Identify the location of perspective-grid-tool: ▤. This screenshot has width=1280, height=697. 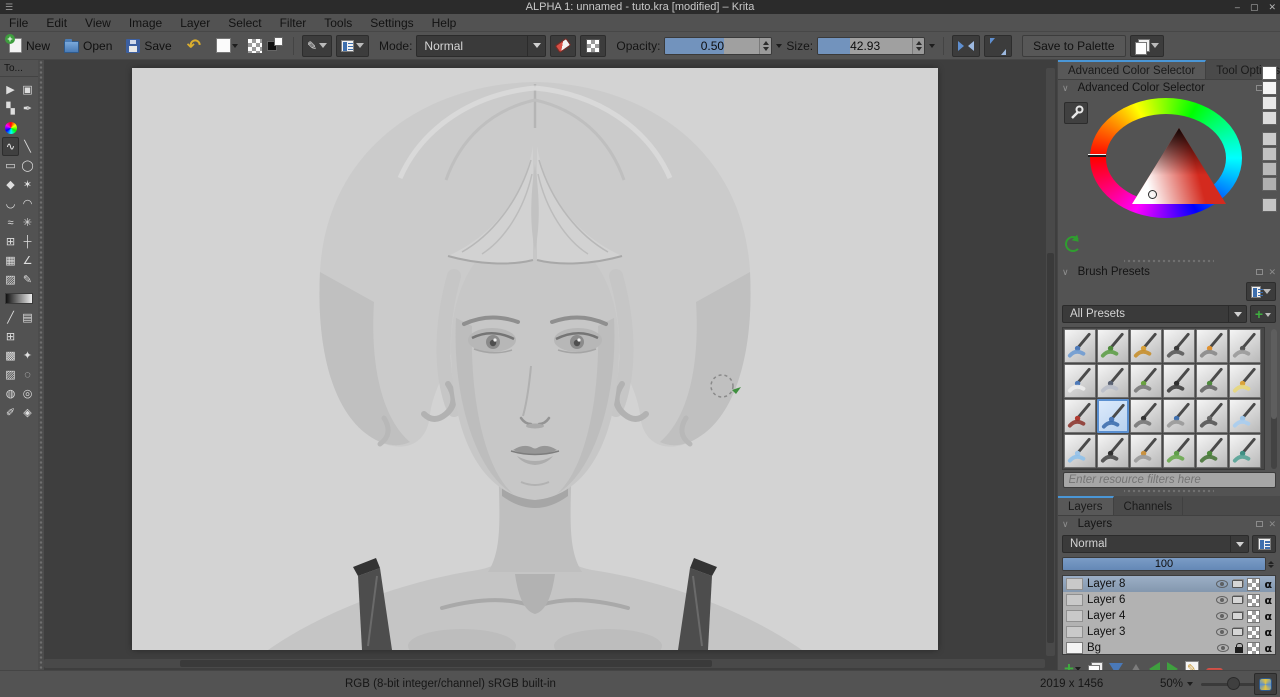
(27, 317).